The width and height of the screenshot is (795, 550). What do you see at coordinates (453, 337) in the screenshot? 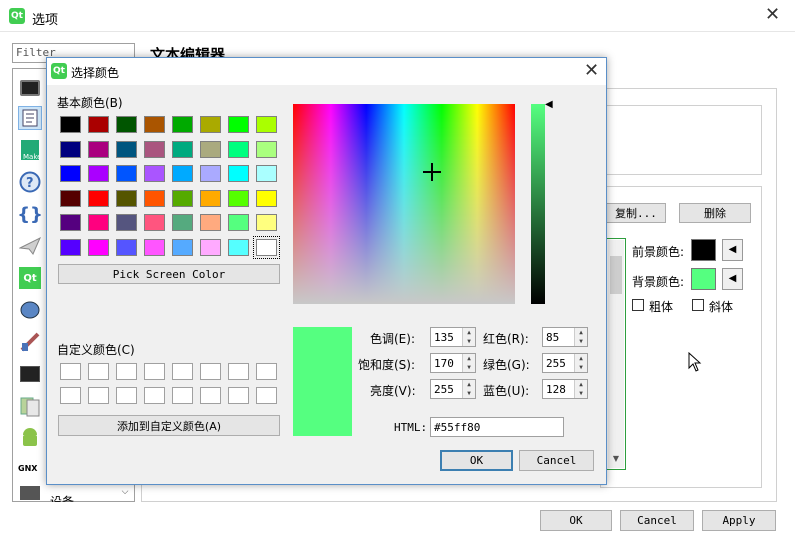
I see `hue-spinbox: 135 ▲ ▼` at bounding box center [453, 337].